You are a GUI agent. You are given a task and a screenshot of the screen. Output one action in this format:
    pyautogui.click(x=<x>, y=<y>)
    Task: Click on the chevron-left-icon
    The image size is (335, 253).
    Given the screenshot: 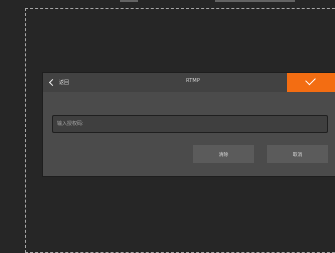 What is the action you would take?
    pyautogui.click(x=52, y=83)
    